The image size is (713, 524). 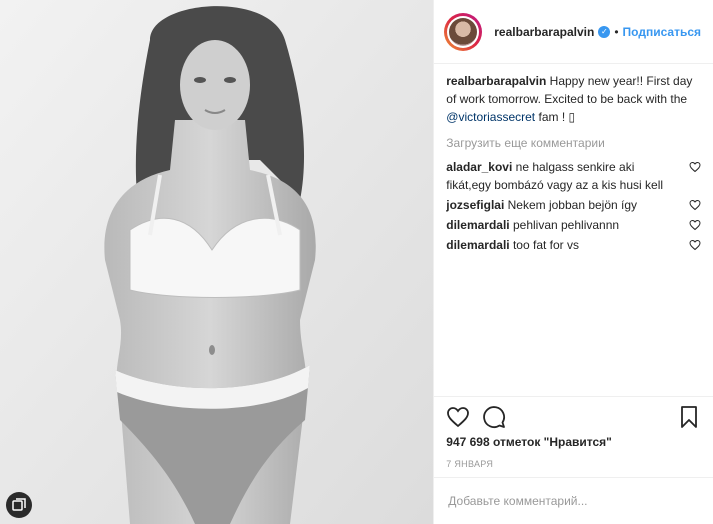 I want to click on comment-item: jozsefiglai Nekem jobban bejön így, so click(x=573, y=205).